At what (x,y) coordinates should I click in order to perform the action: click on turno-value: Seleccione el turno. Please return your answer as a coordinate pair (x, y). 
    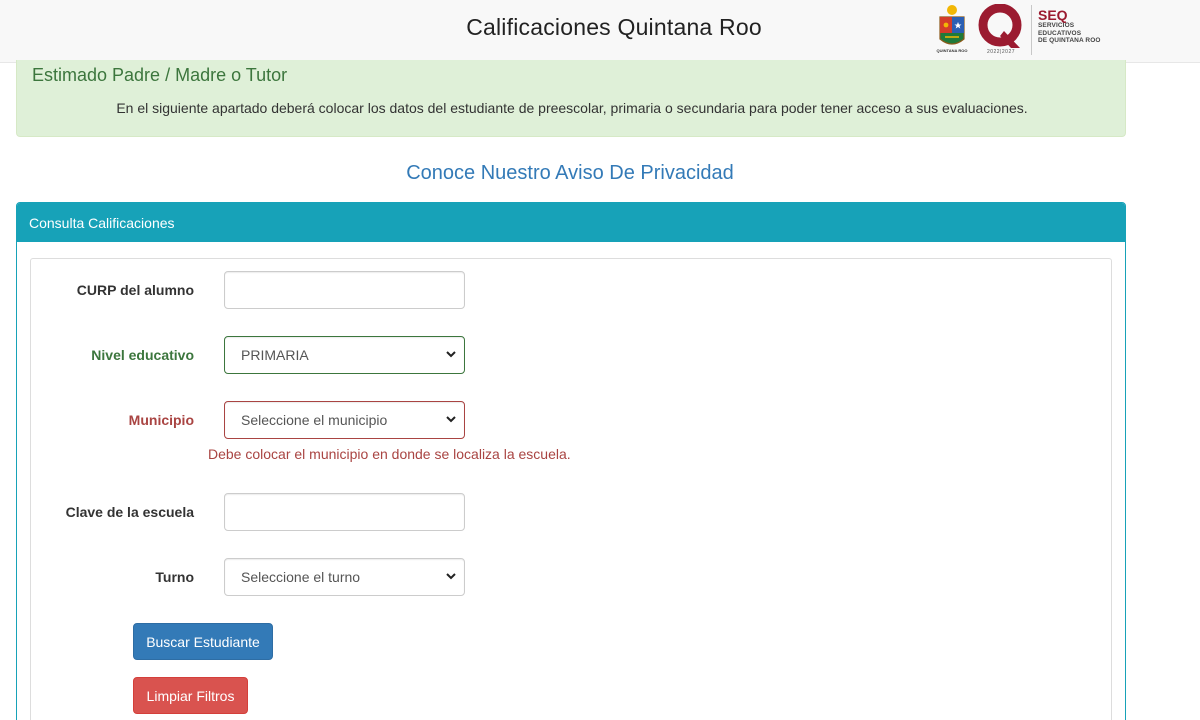
    Looking at the image, I should click on (301, 577).